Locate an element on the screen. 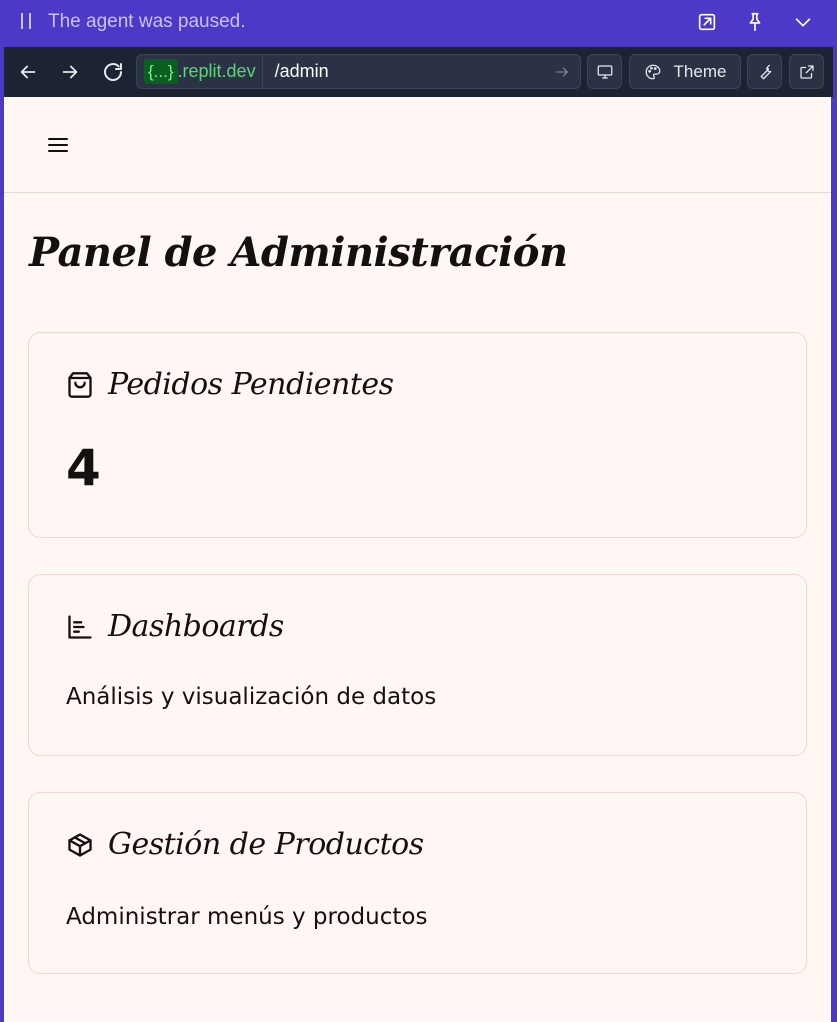 The width and height of the screenshot is (837, 1022). url-path: /admin is located at coordinates (302, 71).